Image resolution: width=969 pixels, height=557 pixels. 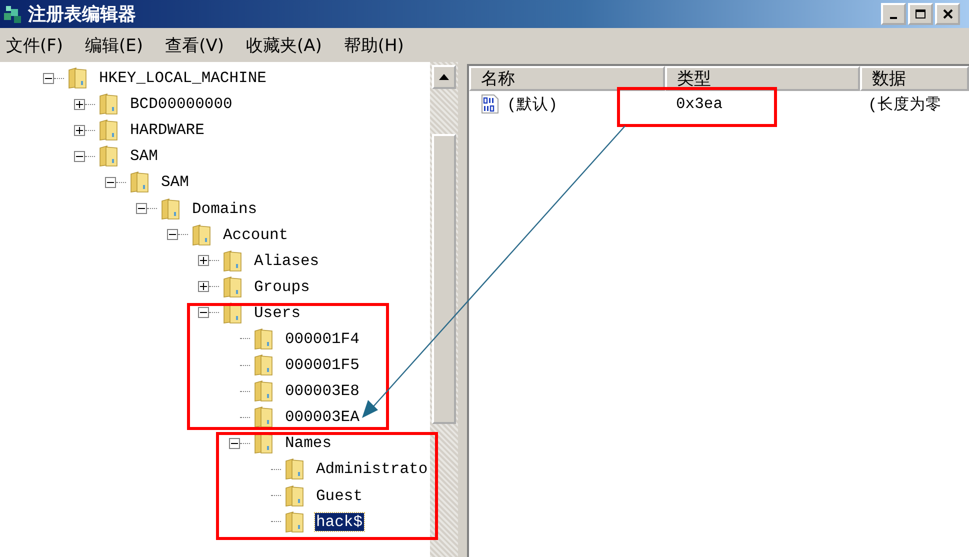 I want to click on up-arrow-icon, so click(x=444, y=77).